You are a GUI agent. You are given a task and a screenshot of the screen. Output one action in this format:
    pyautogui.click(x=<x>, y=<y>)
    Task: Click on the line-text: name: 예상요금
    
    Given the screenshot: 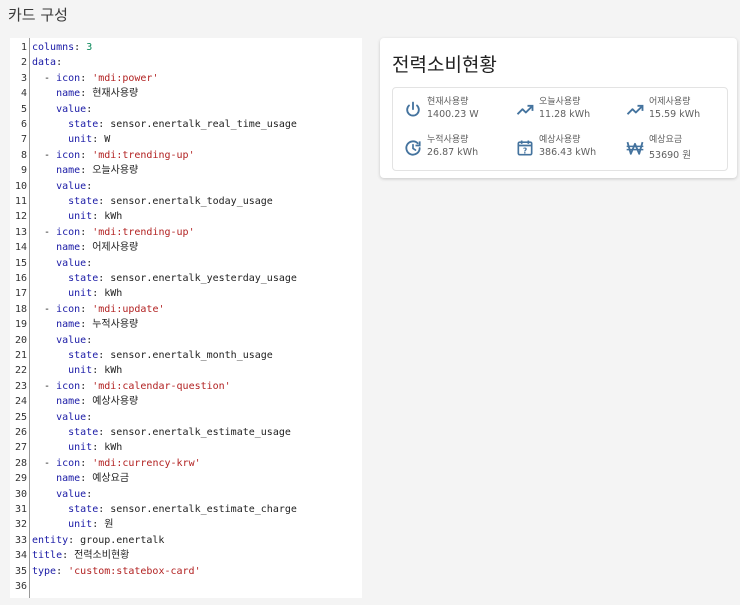 What is the action you would take?
    pyautogui.click(x=93, y=479)
    